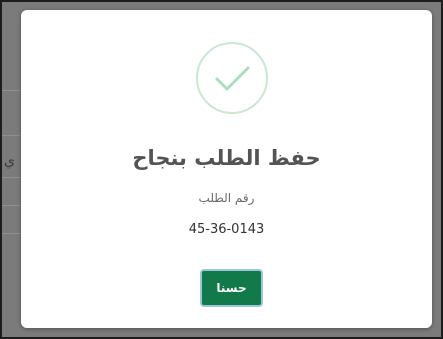 This screenshot has width=443, height=339. Describe the element at coordinates (226, 229) in the screenshot. I see `order-number-value: 45-36-0143` at that location.